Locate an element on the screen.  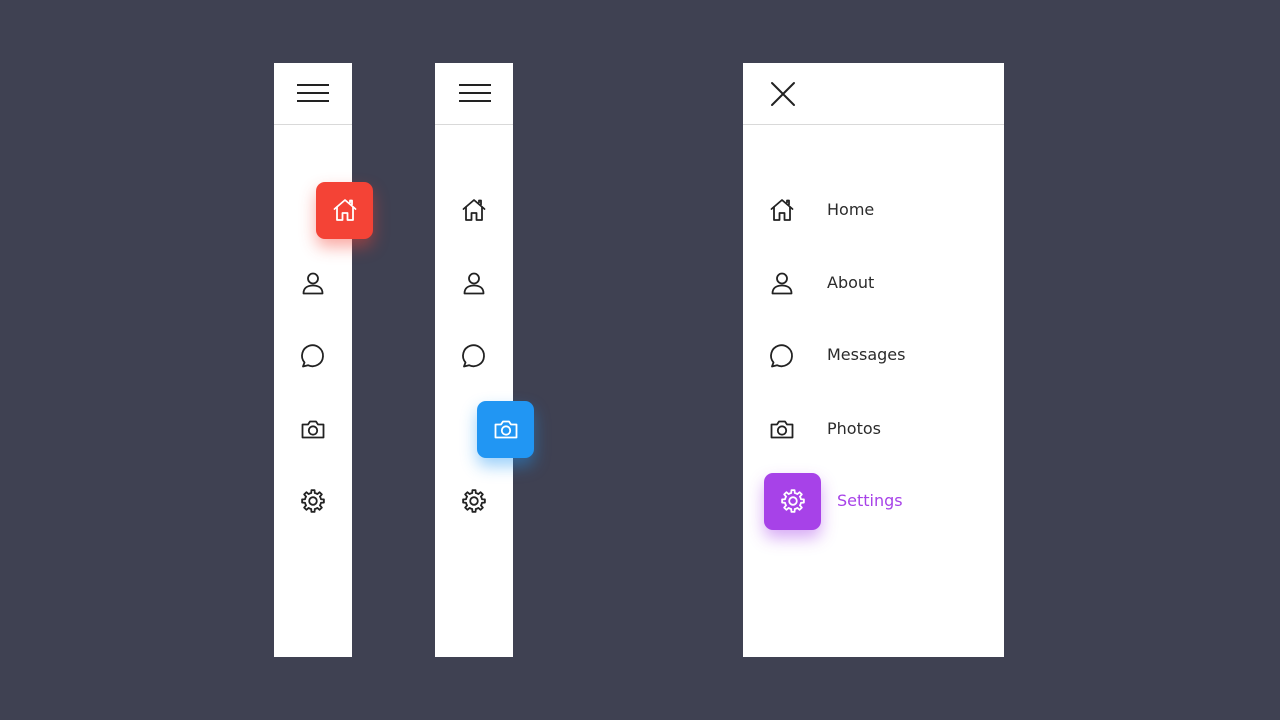
settings-active-tile is located at coordinates (792, 501).